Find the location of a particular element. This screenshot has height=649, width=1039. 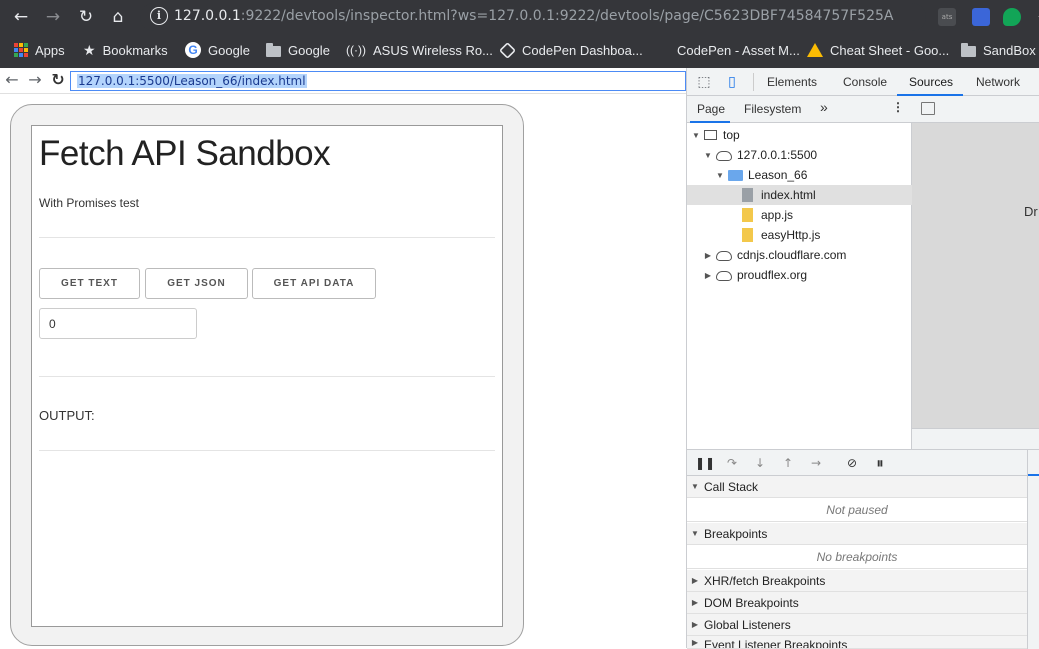

section-breakpoints: ▼ Breakpoints is located at coordinates (857, 534).